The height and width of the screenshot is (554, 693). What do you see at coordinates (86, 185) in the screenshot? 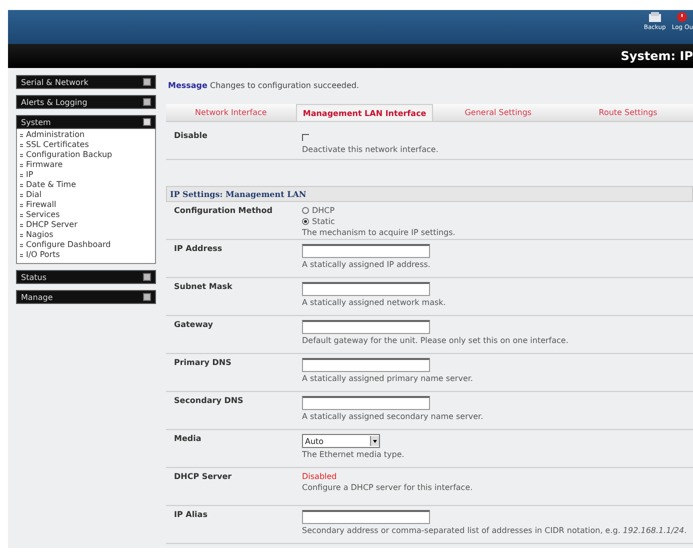
I see `sidebar-item: Date & Time` at bounding box center [86, 185].